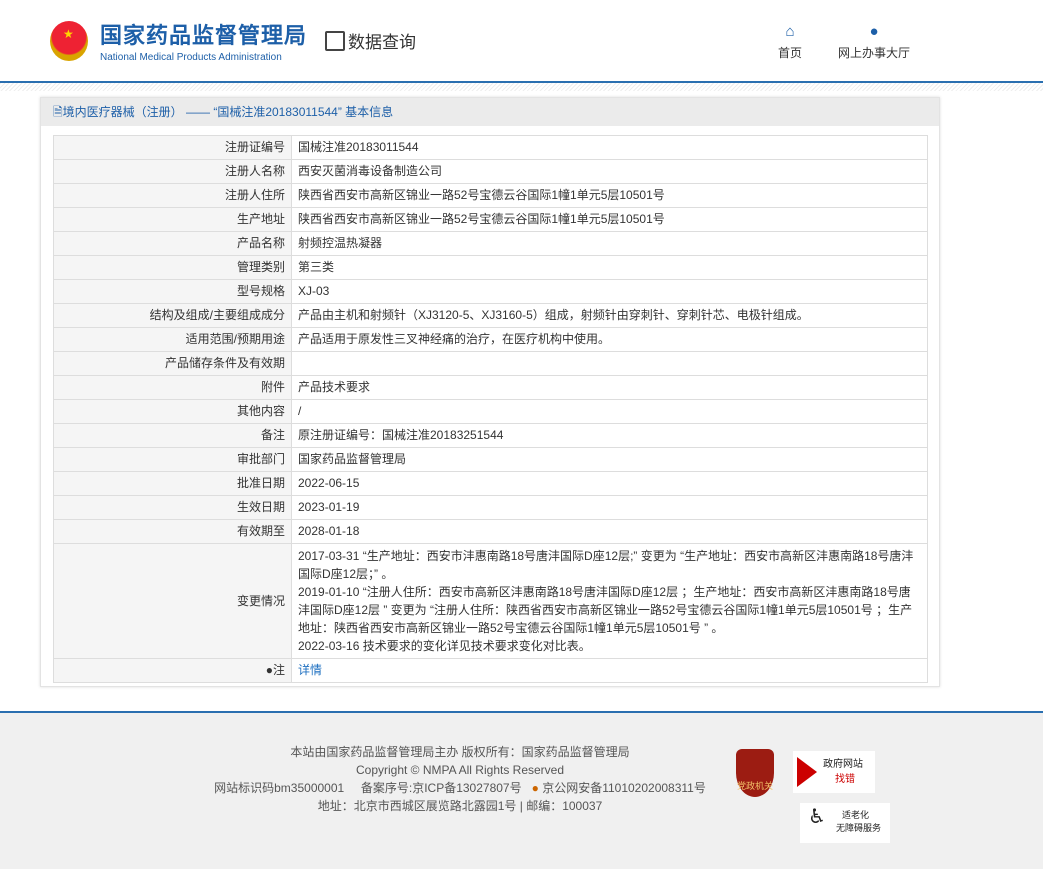  What do you see at coordinates (172, 171) in the screenshot?
I see `field-label: 注册人名称` at bounding box center [172, 171].